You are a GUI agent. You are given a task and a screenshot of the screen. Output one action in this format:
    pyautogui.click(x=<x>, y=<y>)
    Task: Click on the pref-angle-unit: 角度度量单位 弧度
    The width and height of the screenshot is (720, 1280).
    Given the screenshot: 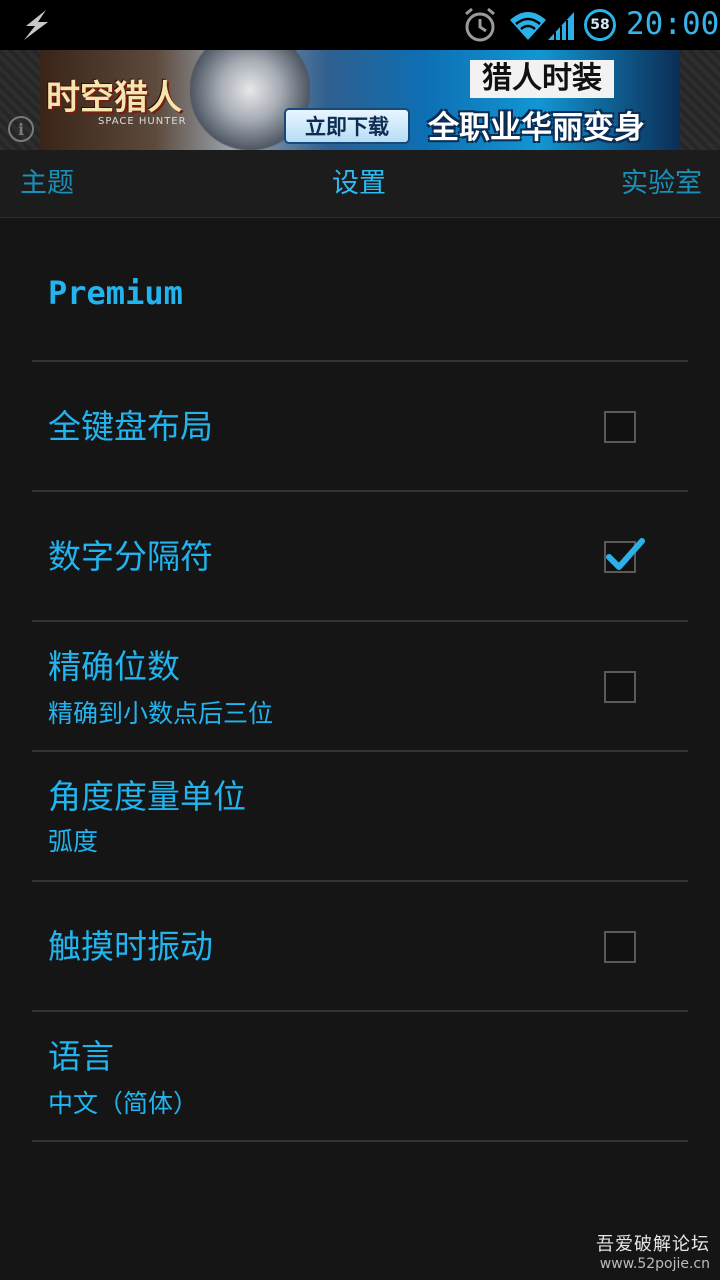 What is the action you would take?
    pyautogui.click(x=360, y=817)
    